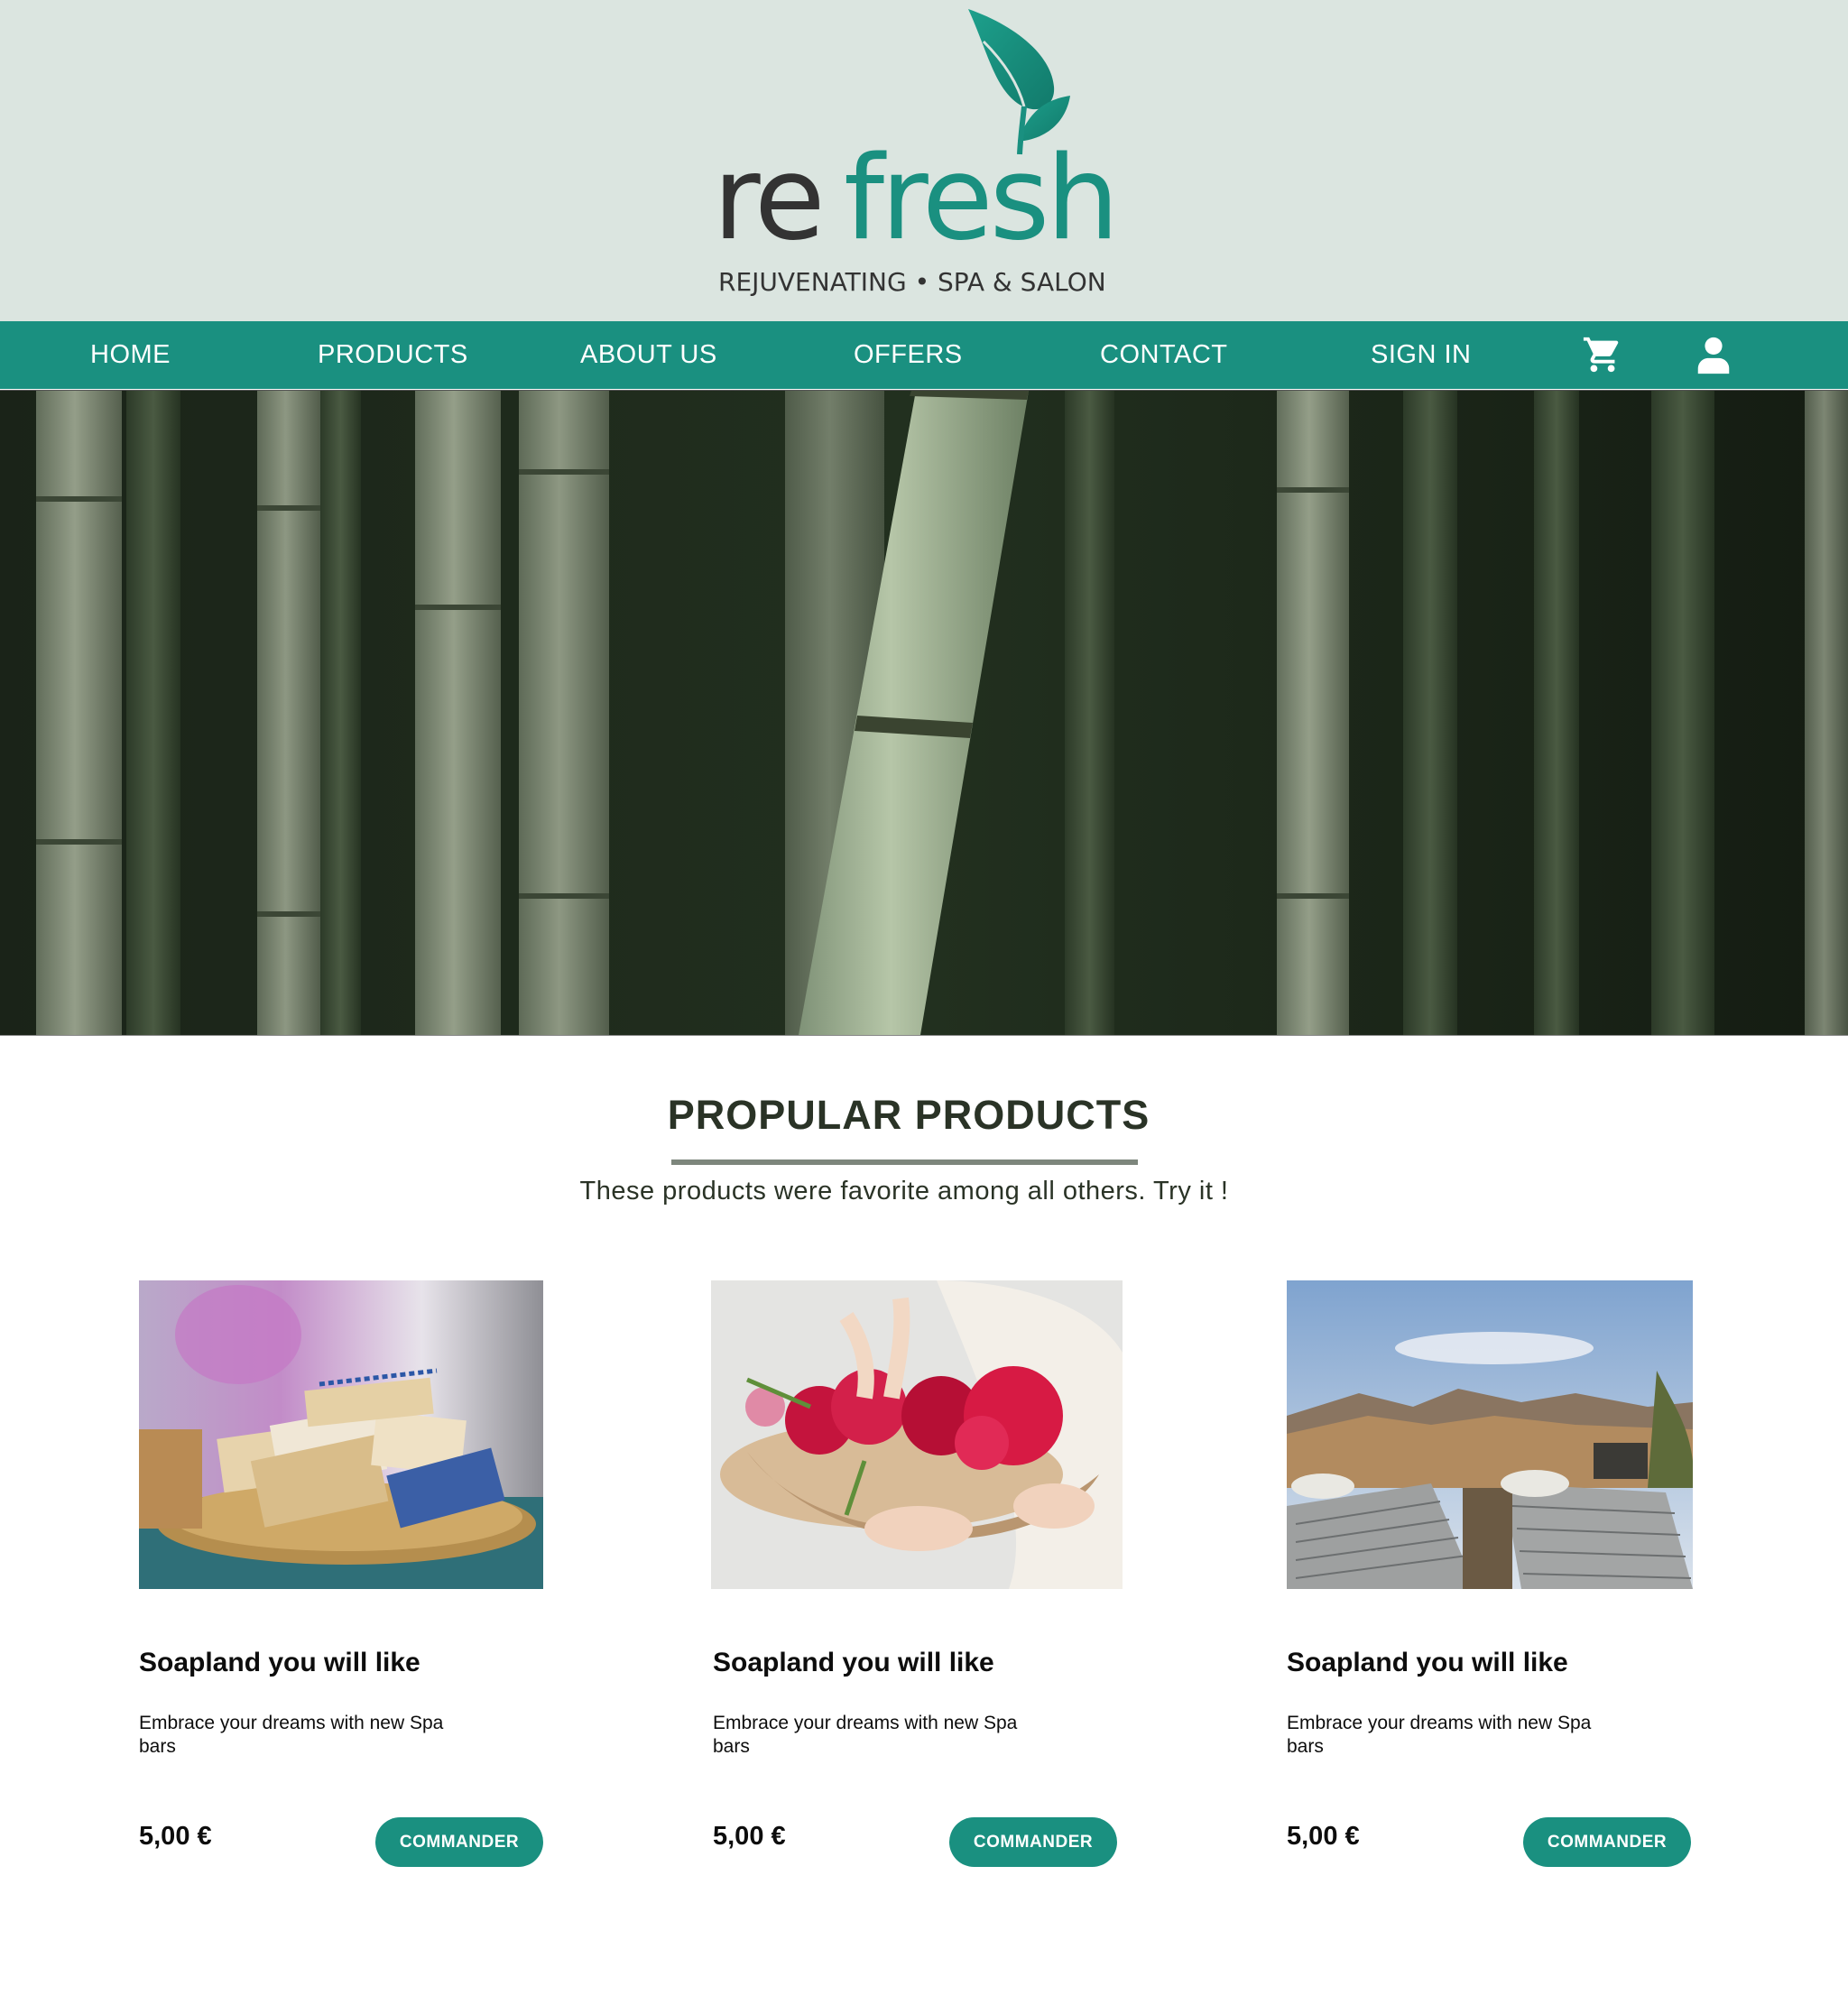  I want to click on section-divider, so click(904, 1162).